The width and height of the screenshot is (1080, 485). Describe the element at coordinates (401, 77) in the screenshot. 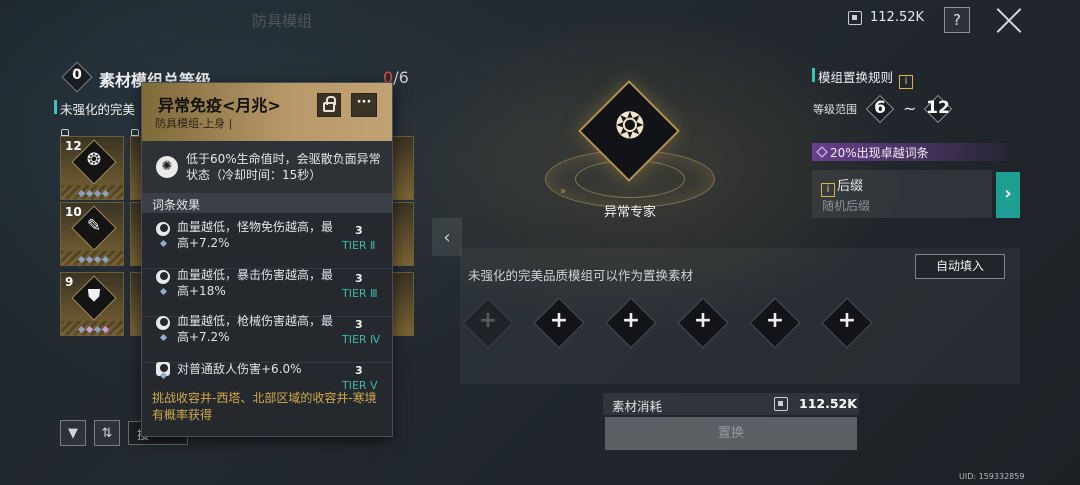

I see `material-count-max: /6` at that location.